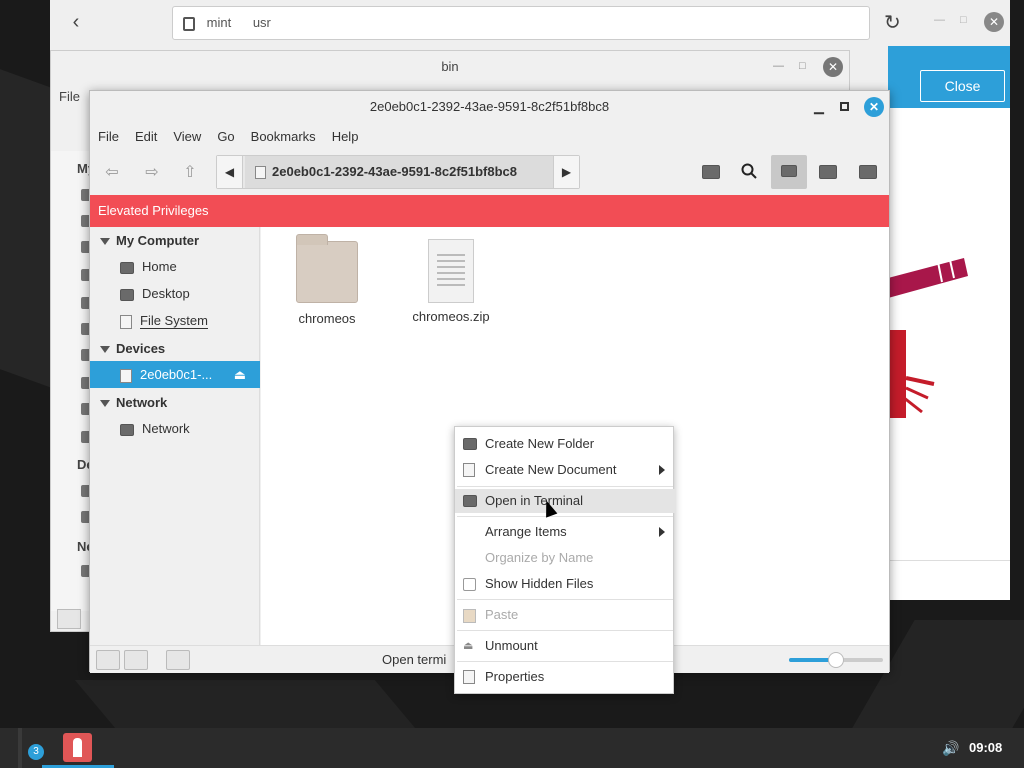 The width and height of the screenshot is (1024, 768). I want to click on new-document-icon, so click(469, 470).